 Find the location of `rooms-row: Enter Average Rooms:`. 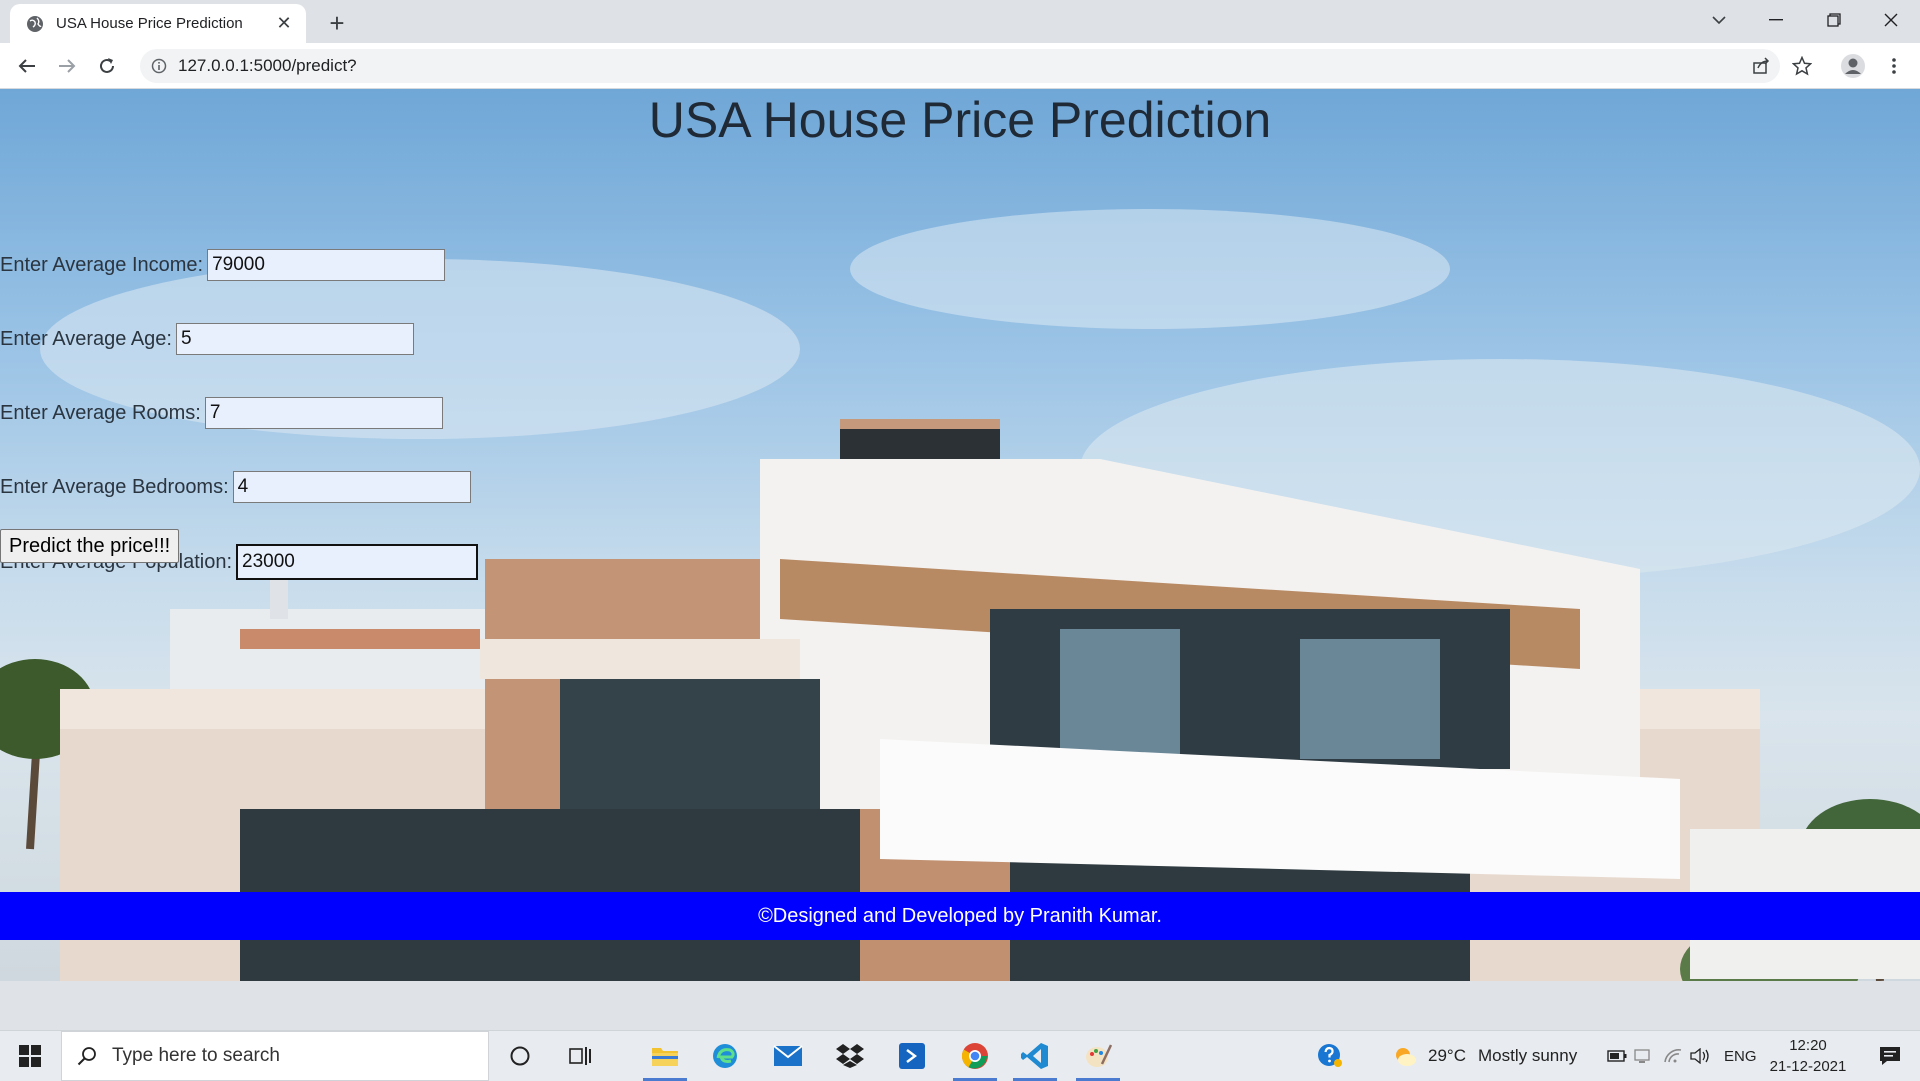

rooms-row: Enter Average Rooms: is located at coordinates (221, 413).